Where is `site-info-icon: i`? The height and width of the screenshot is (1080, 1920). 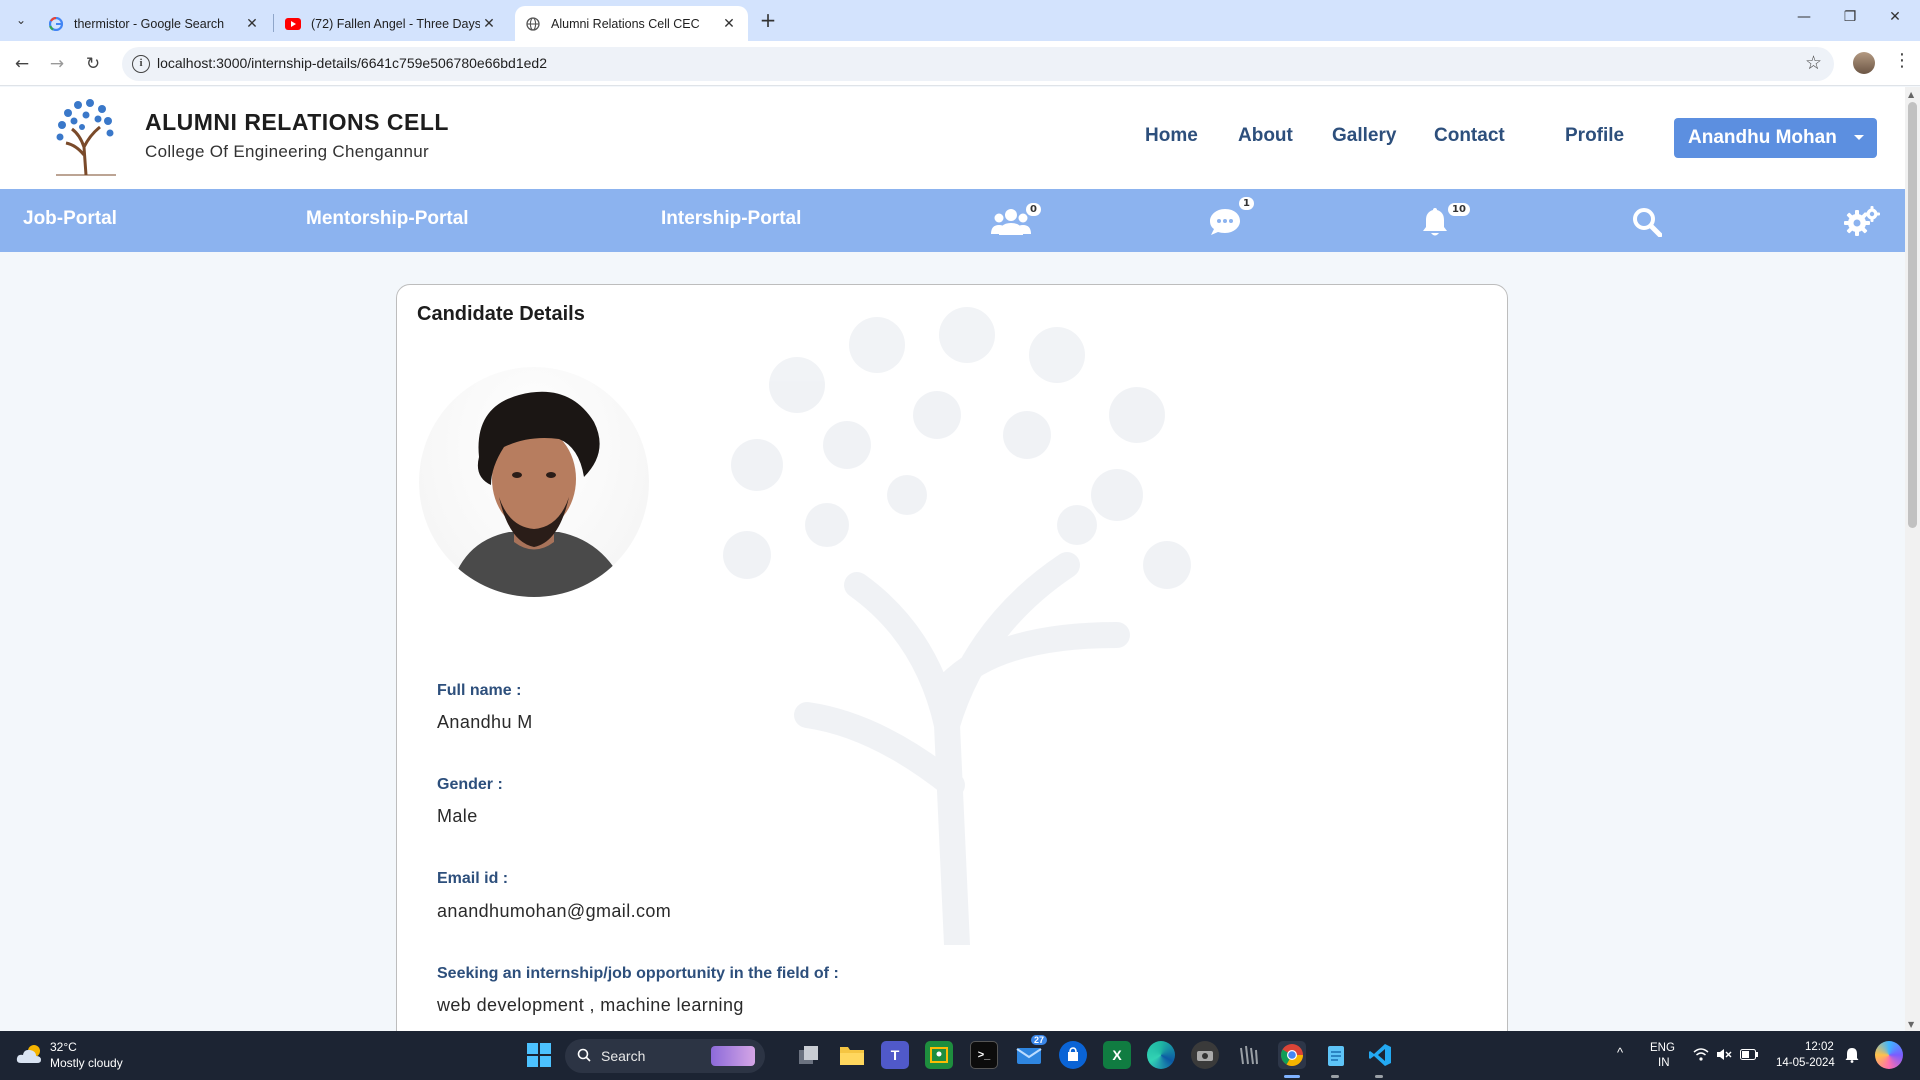 site-info-icon: i is located at coordinates (141, 64).